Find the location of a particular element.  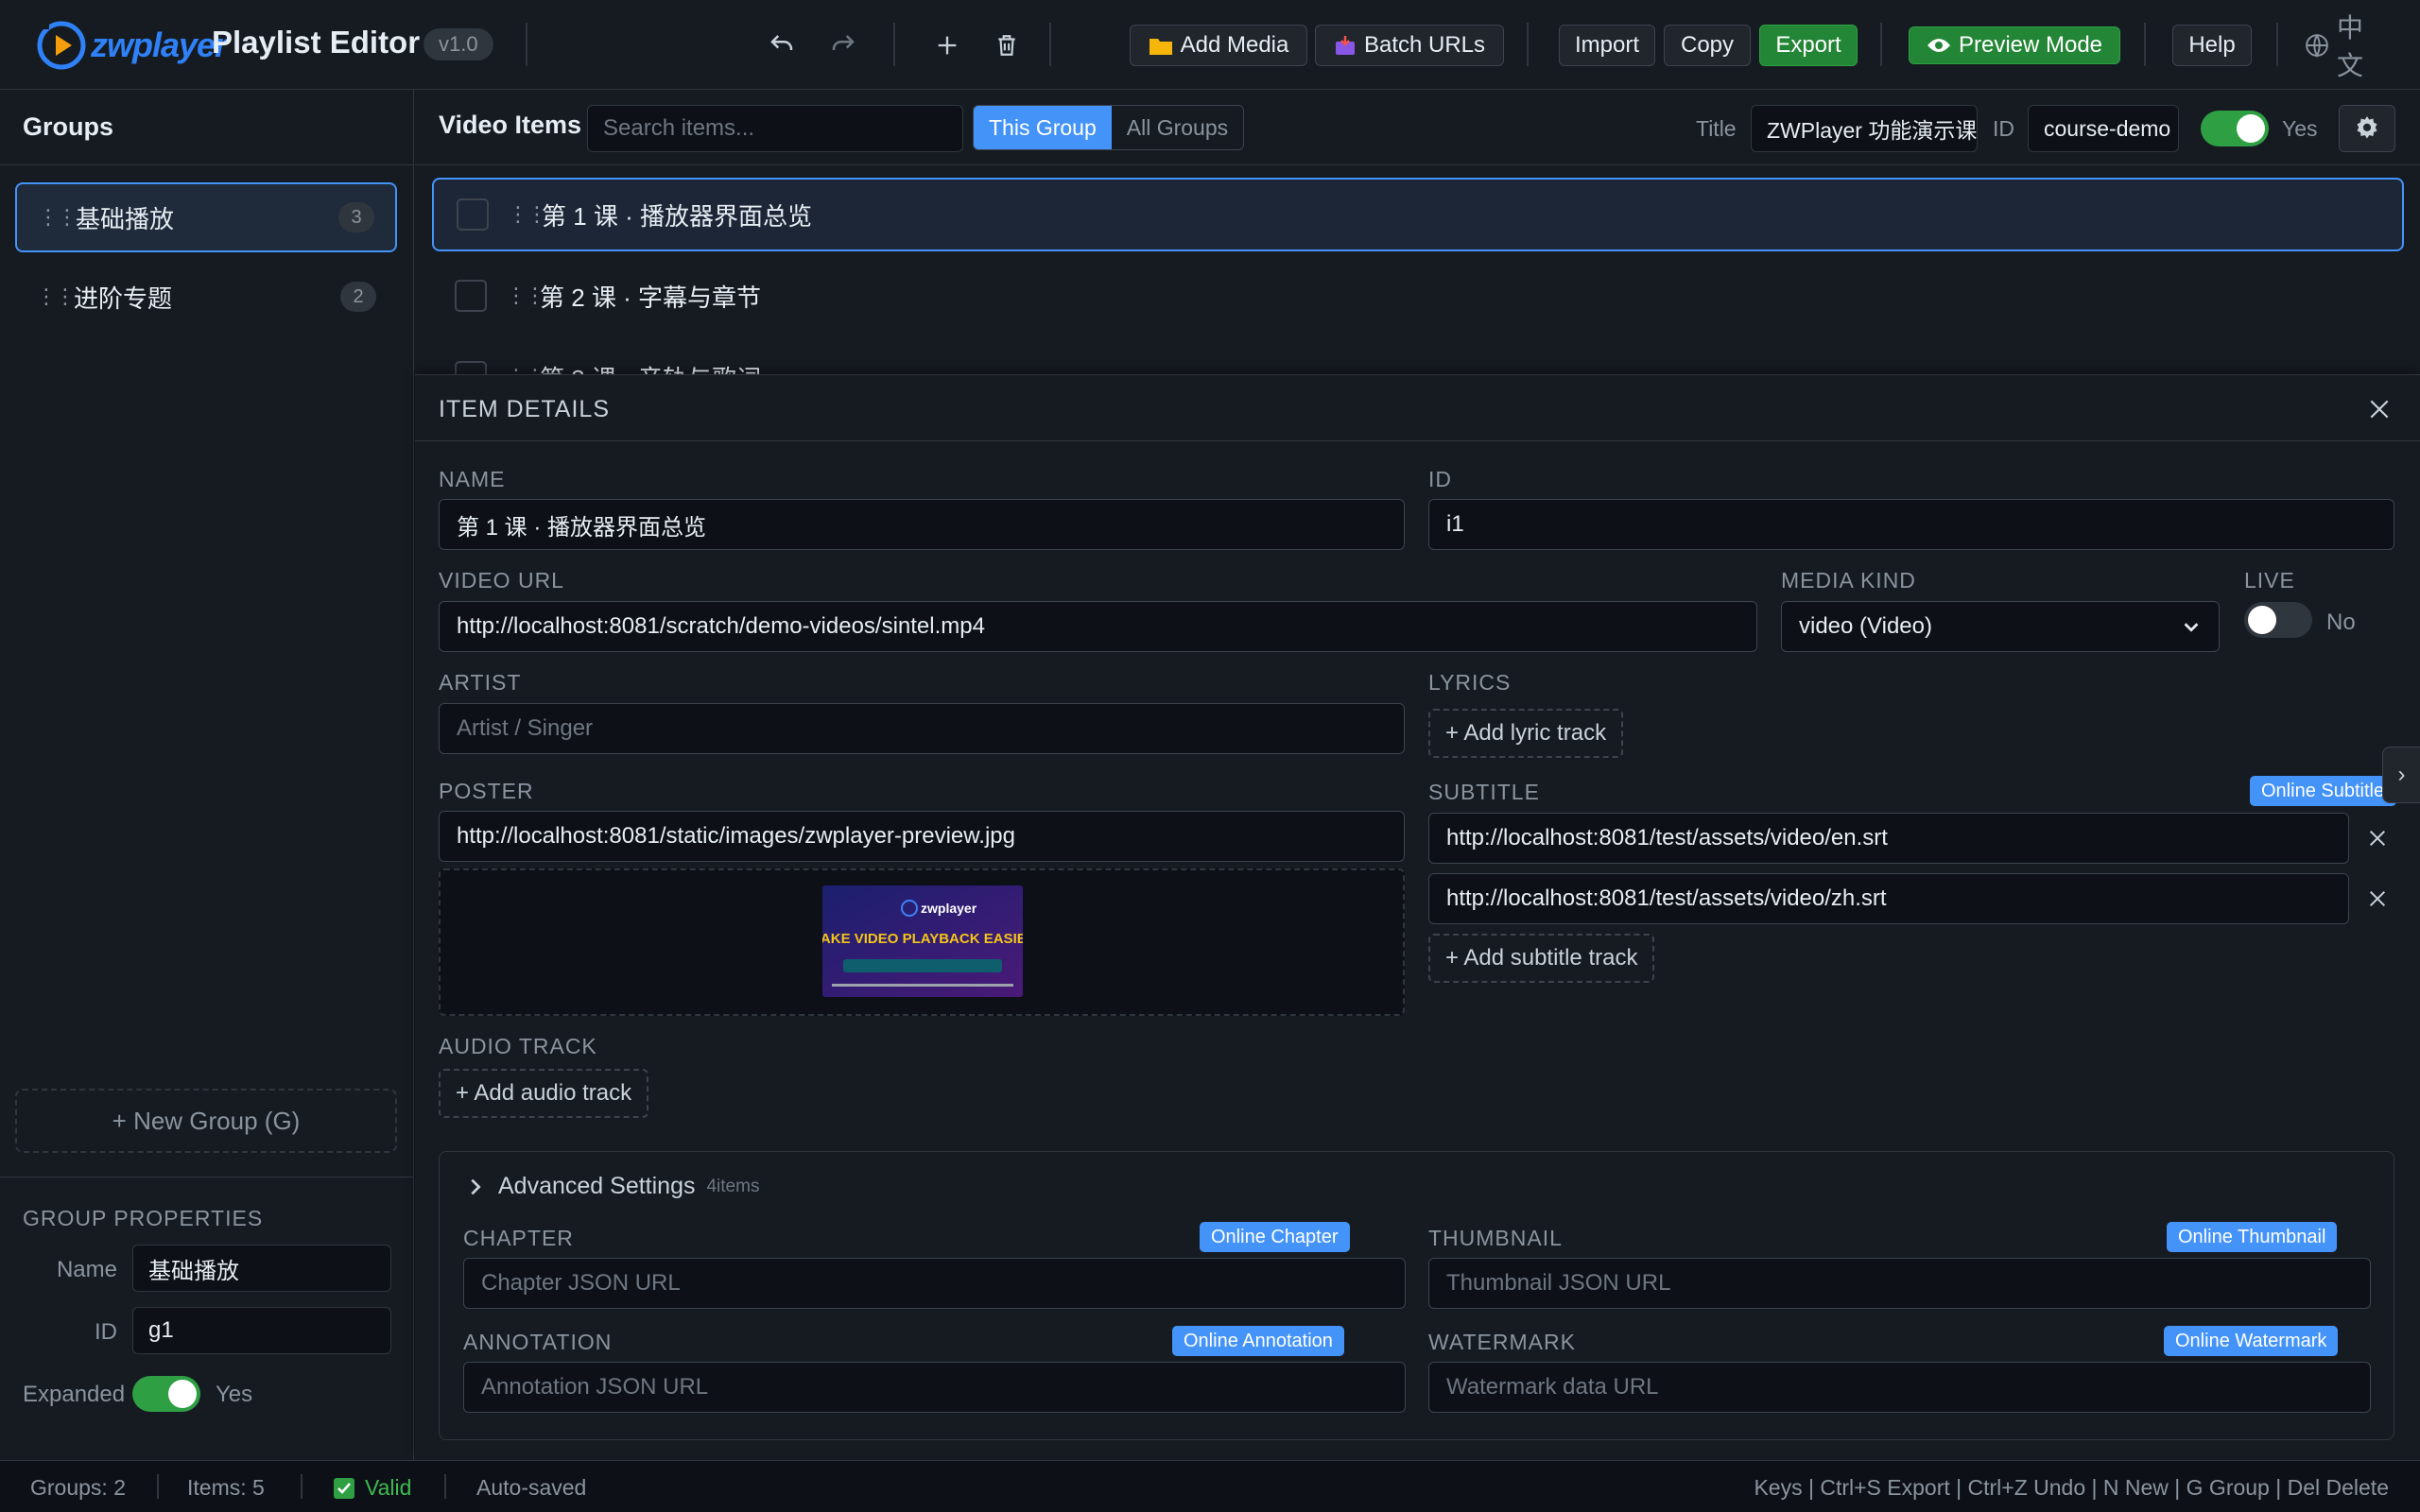

artist-label: ARTIST is located at coordinates (480, 682).